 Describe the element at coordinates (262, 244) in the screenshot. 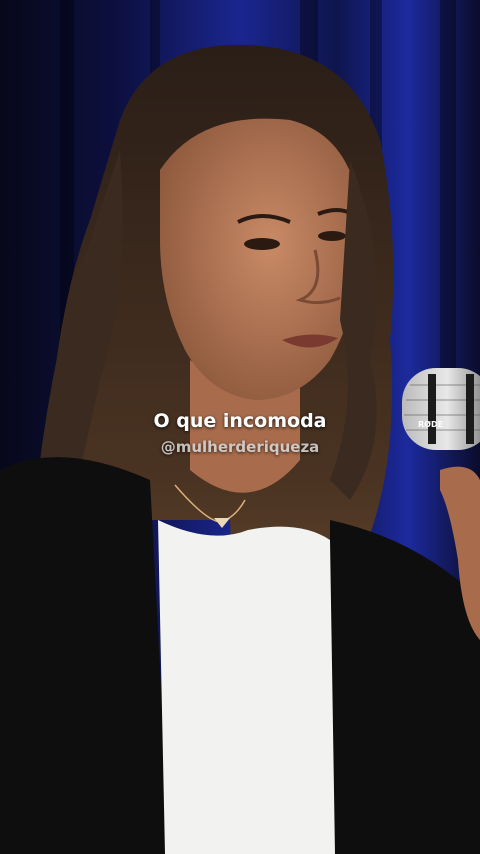

I see `eye-left` at that location.